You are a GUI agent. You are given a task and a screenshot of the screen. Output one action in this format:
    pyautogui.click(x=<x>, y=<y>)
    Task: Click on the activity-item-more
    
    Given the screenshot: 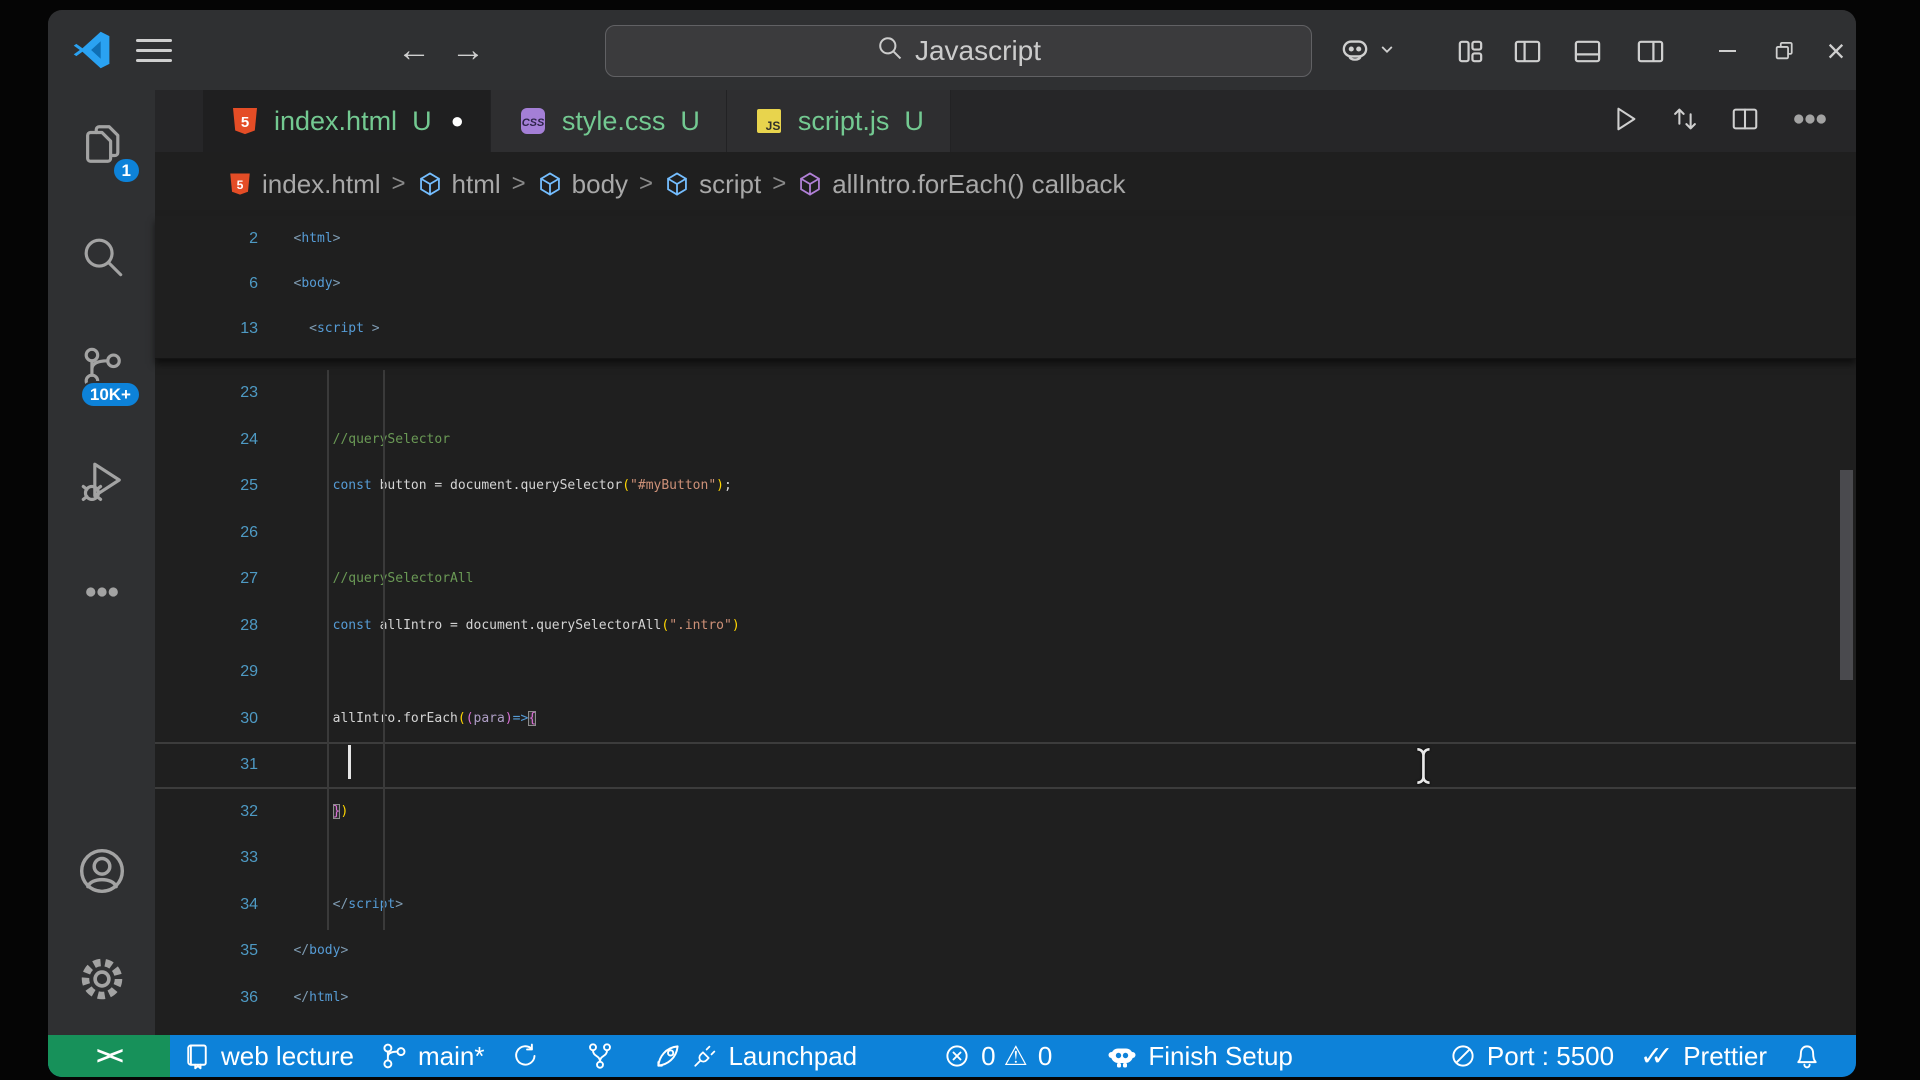 What is the action you would take?
    pyautogui.click(x=101, y=594)
    